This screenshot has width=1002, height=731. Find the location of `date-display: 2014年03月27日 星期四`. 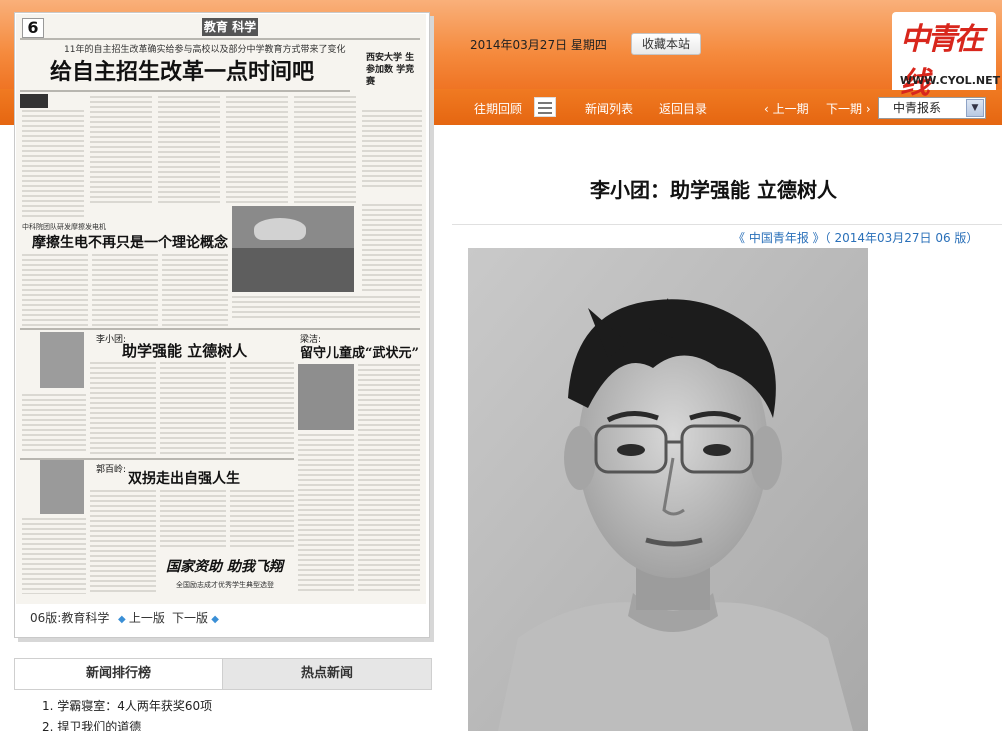

date-display: 2014年03月27日 星期四 is located at coordinates (538, 45).